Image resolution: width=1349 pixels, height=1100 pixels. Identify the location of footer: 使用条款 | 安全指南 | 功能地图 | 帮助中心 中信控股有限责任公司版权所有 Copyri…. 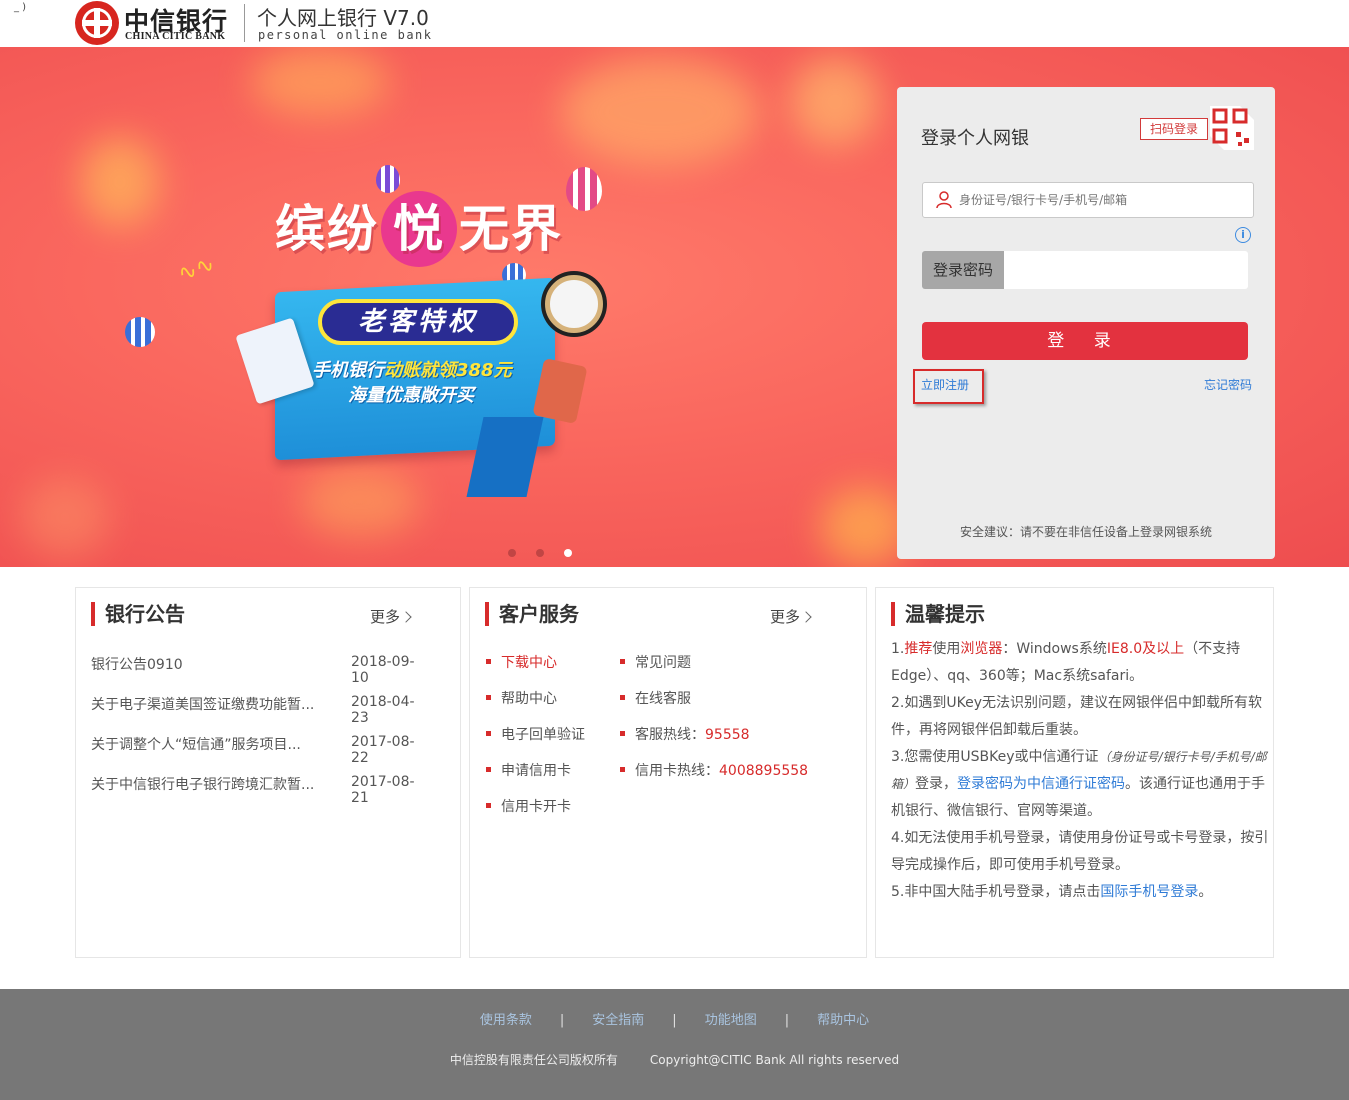
(674, 1044).